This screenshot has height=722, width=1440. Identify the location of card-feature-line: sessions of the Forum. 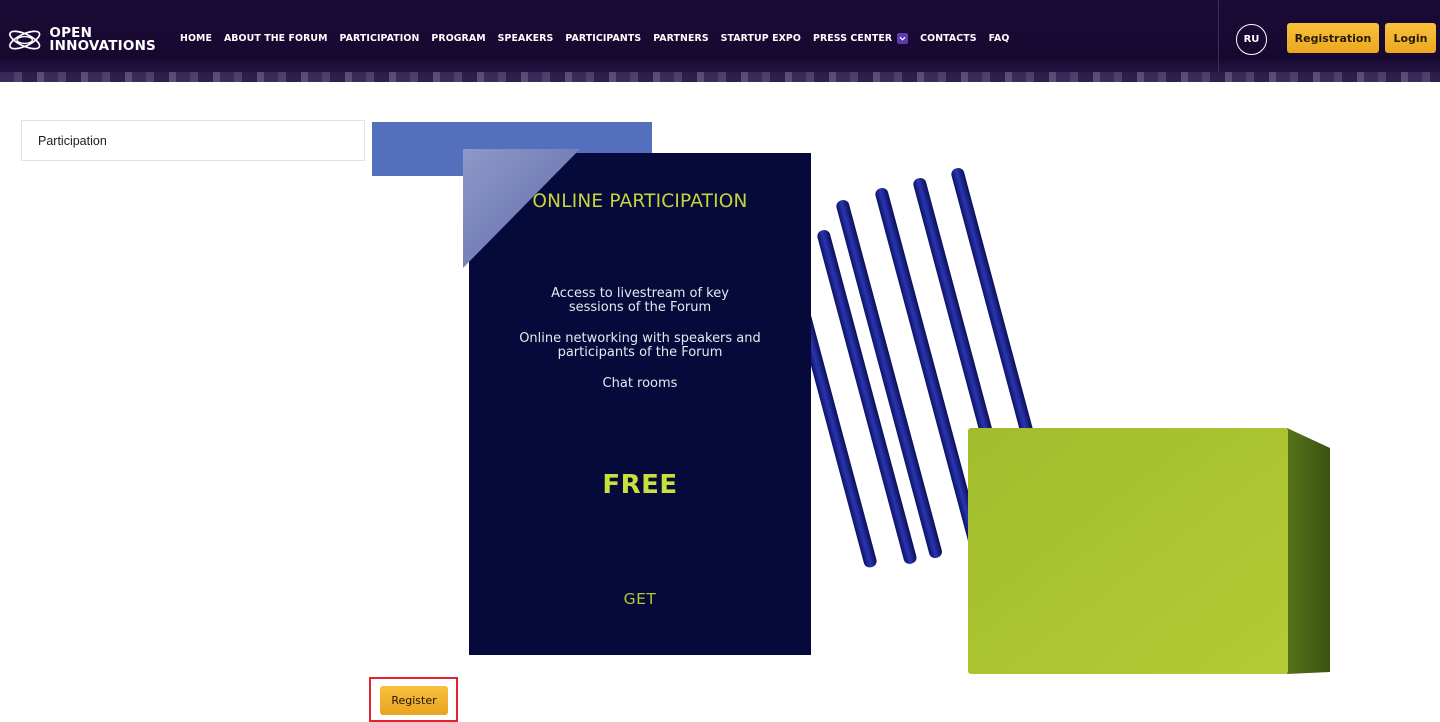
(640, 307).